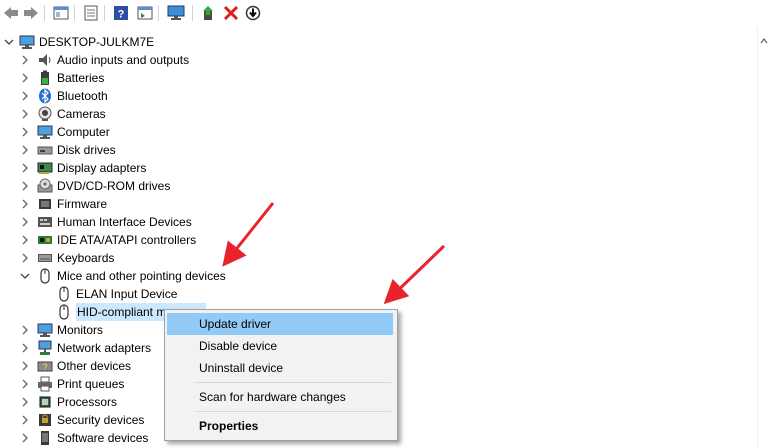 This screenshot has height=448, width=770. What do you see at coordinates (45, 60) in the screenshot?
I see `speaker-icon` at bounding box center [45, 60].